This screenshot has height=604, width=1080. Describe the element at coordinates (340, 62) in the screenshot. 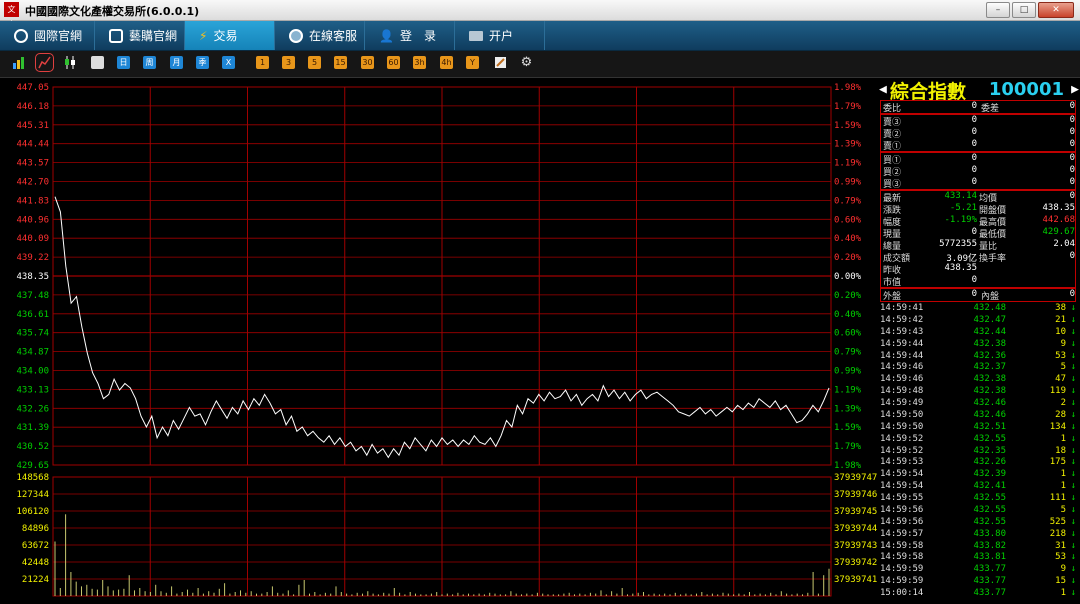

I see `minute-15-button: 15` at that location.